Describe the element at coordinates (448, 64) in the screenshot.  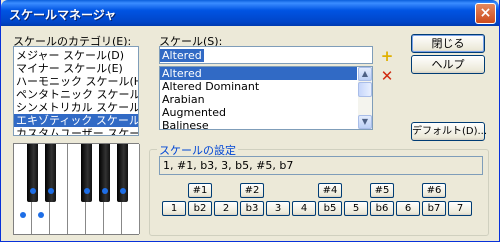
I see `help-button: ヘルプ` at that location.